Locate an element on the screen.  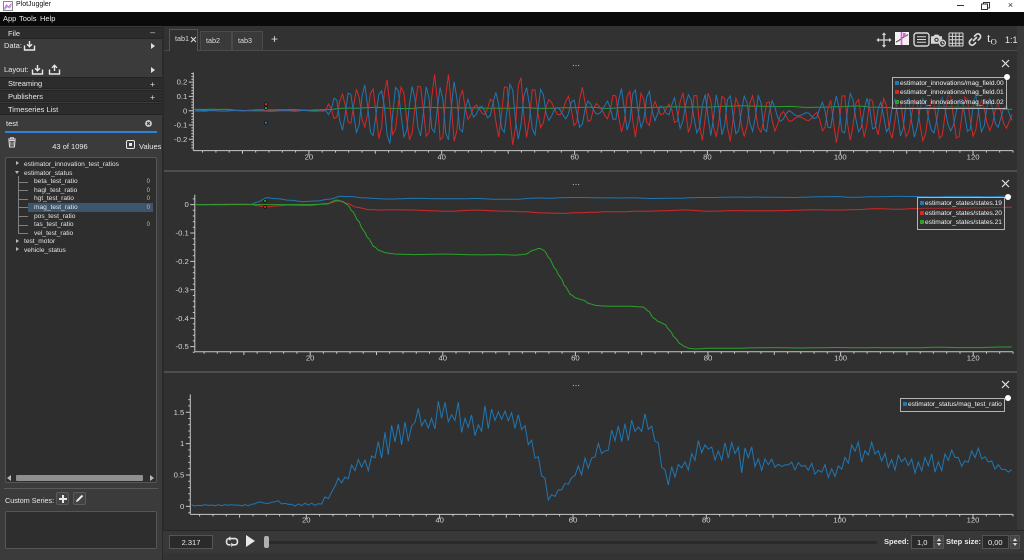
svg-text: -0.5 is located at coordinates (182, 346).